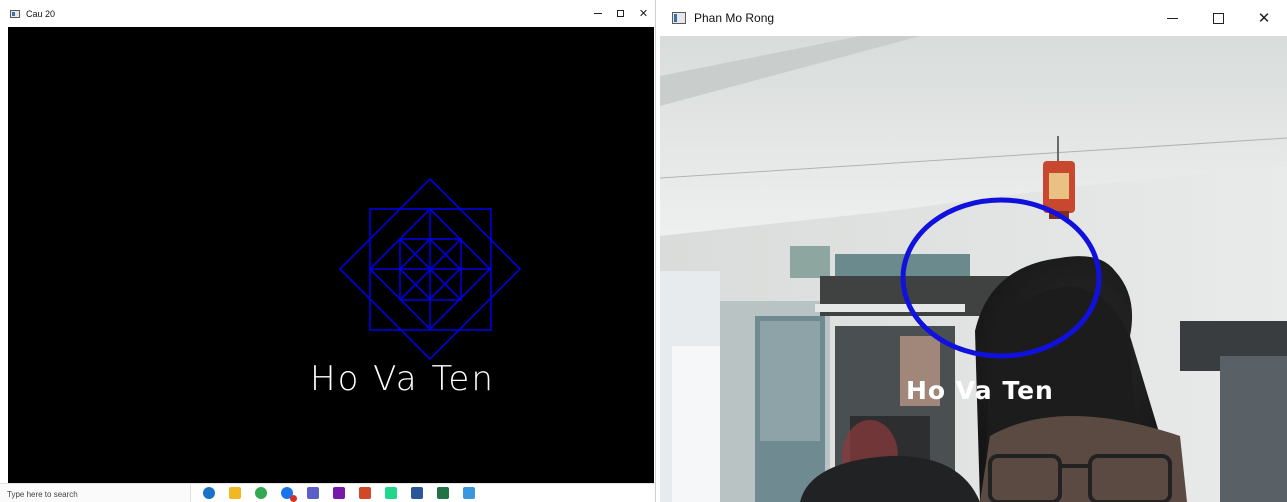  Describe the element at coordinates (734, 18) in the screenshot. I see `window-title: Phan Mo Rong` at that location.